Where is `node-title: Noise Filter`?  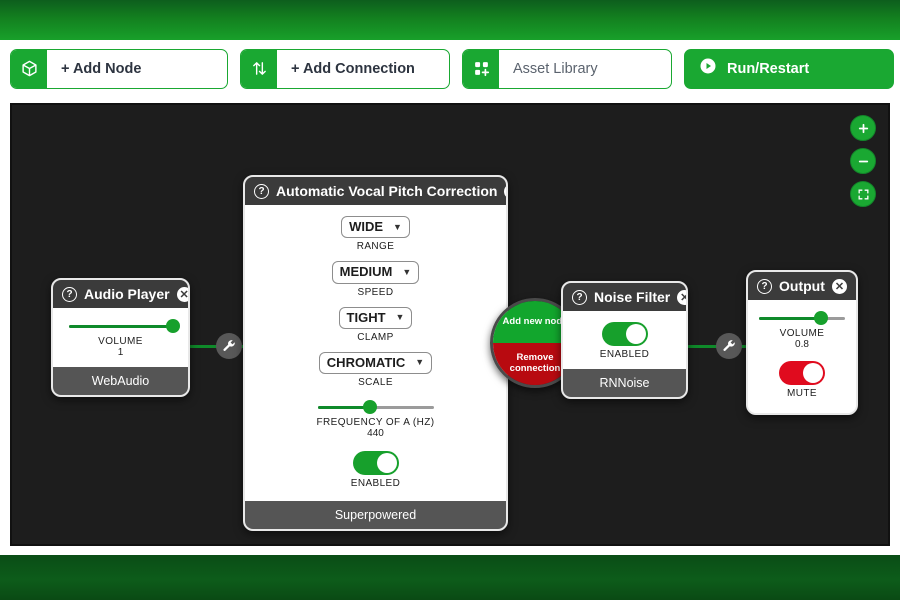 node-title: Noise Filter is located at coordinates (632, 297).